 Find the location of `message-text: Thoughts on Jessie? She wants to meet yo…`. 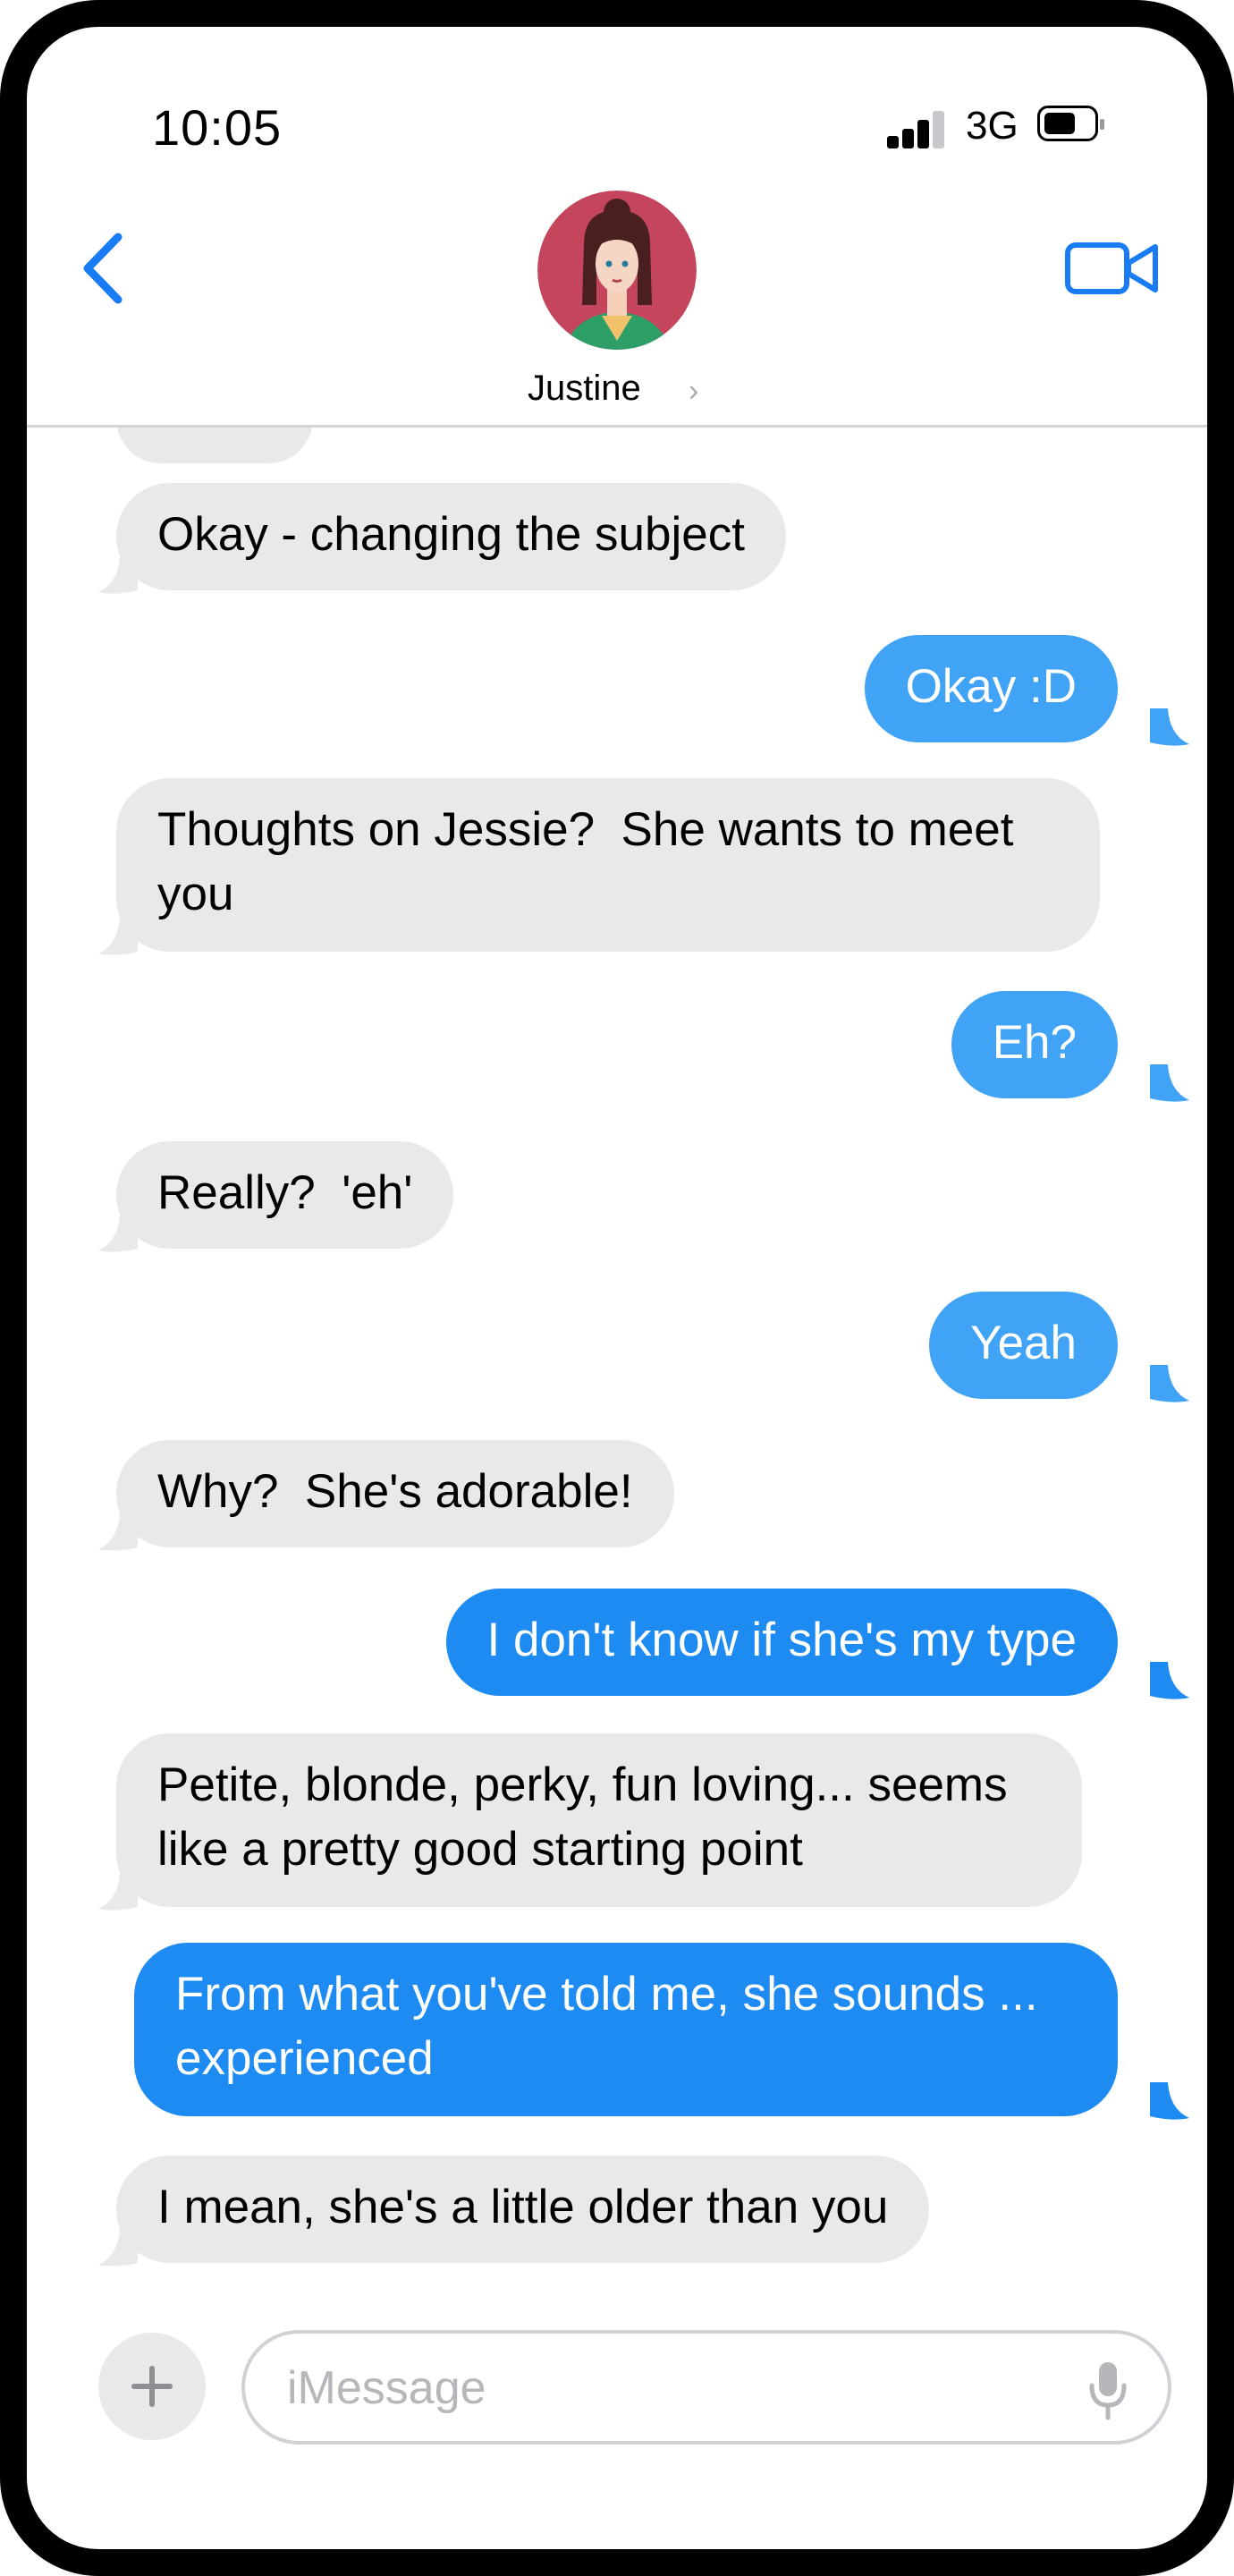

message-text: Thoughts on Jessie? She wants to meet yo… is located at coordinates (592, 861).